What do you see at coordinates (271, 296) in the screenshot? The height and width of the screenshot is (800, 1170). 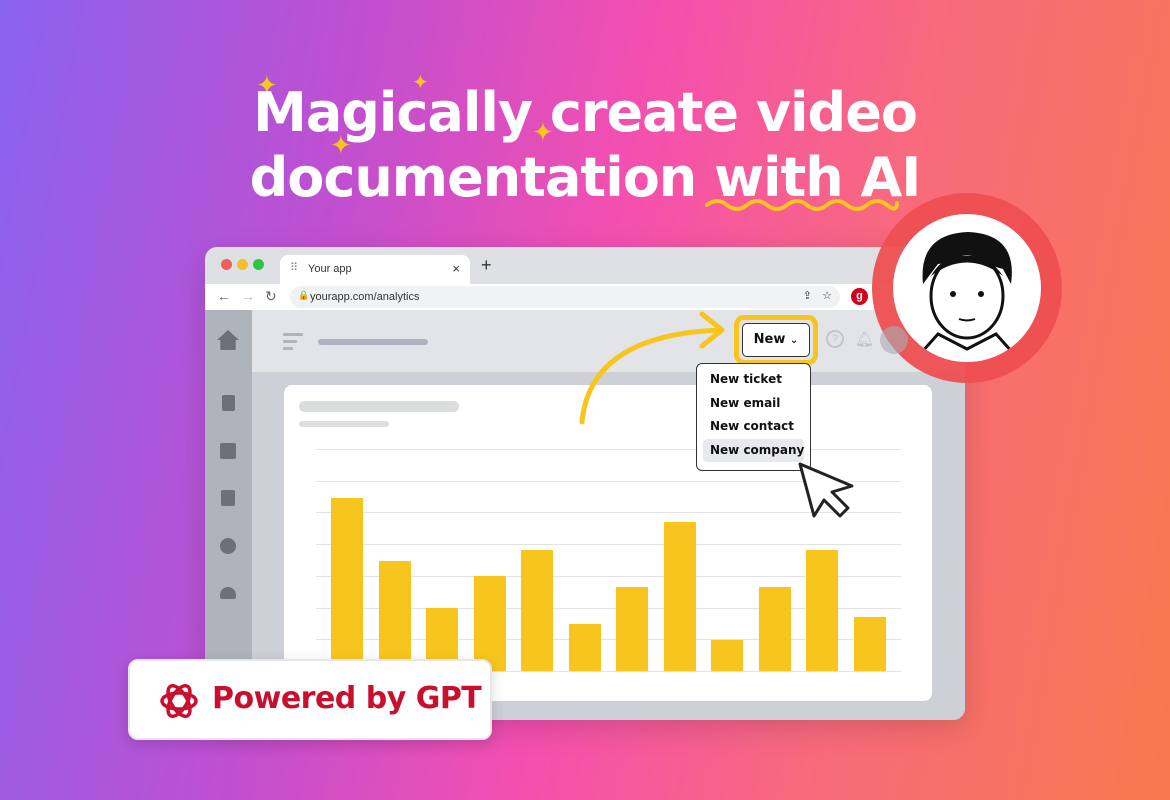 I see `reload-icon: ↻` at bounding box center [271, 296].